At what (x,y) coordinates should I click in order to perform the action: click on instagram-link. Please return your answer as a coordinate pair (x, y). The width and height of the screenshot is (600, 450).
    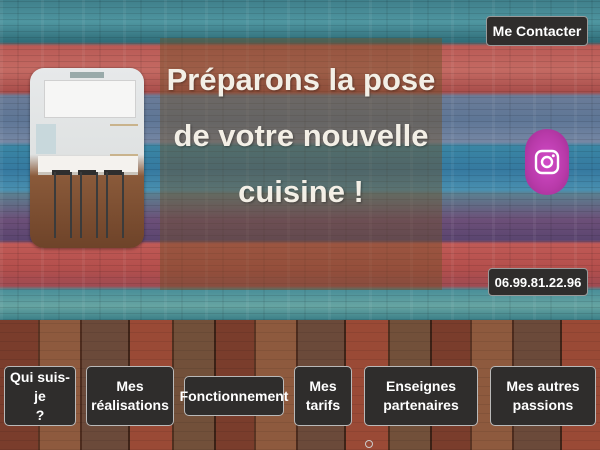
    Looking at the image, I should click on (547, 162).